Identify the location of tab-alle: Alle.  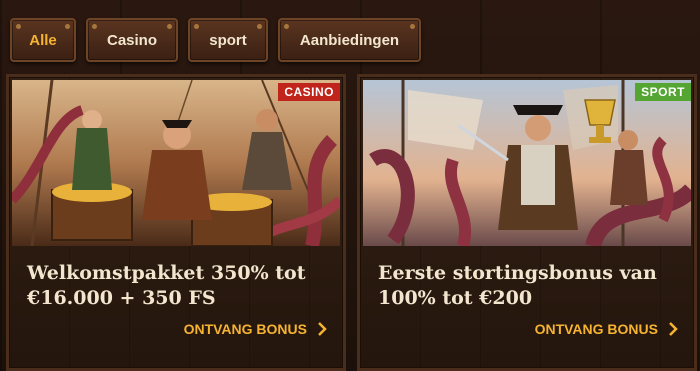
(43, 40).